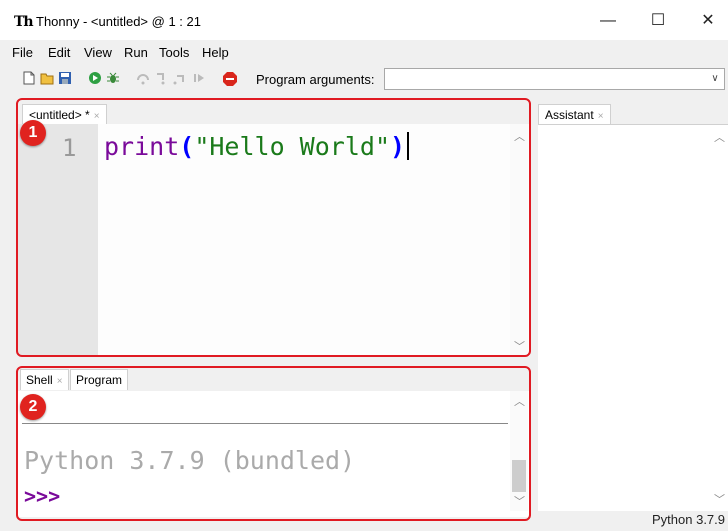 The height and width of the screenshot is (531, 728). I want to click on menu-help: Help, so click(215, 52).